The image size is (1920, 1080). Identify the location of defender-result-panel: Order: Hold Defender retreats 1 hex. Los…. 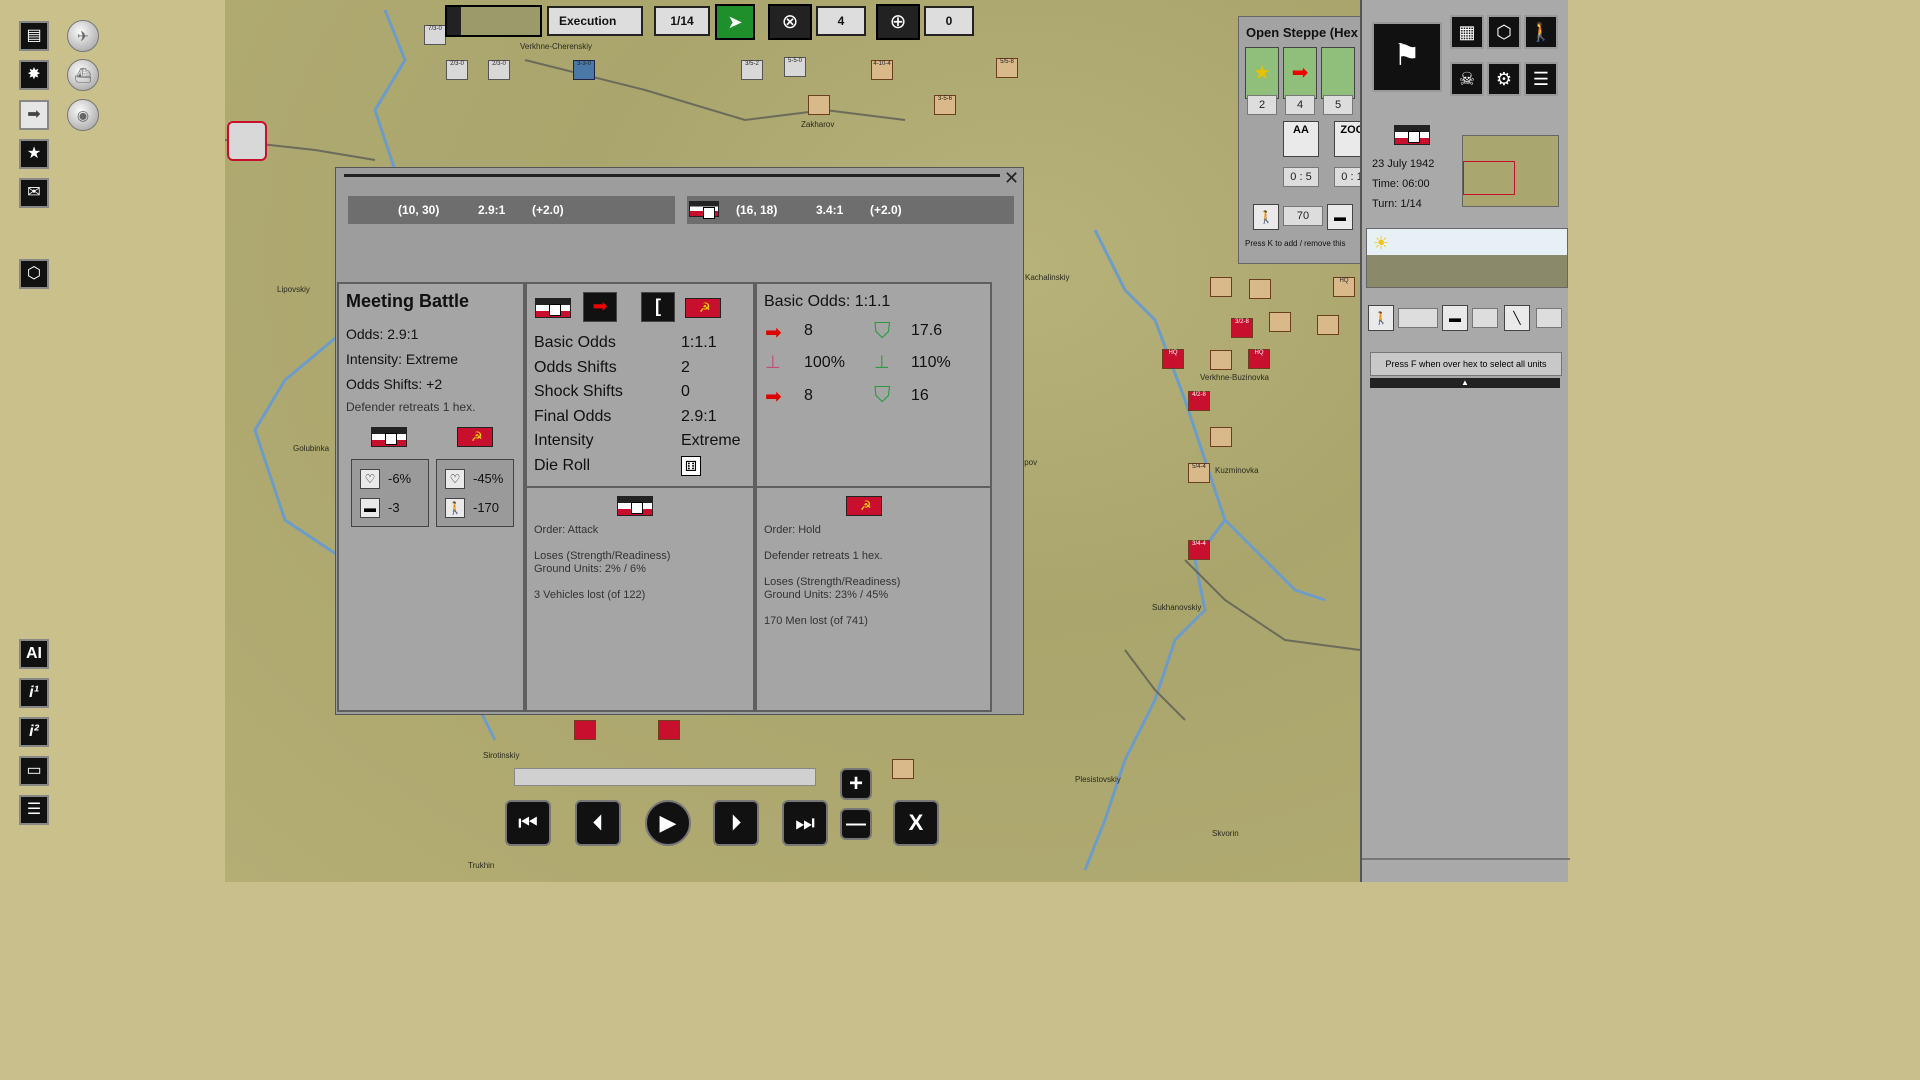
(873, 599).